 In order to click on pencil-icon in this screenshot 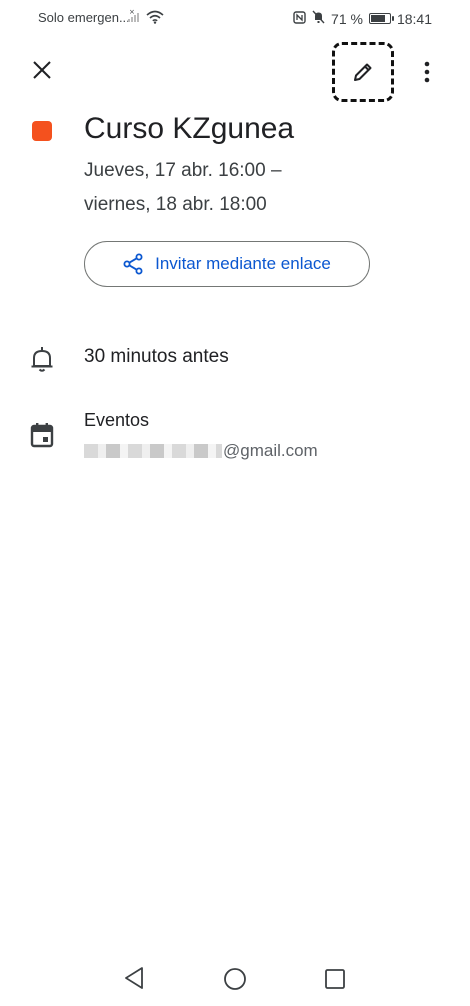, I will do `click(363, 72)`.